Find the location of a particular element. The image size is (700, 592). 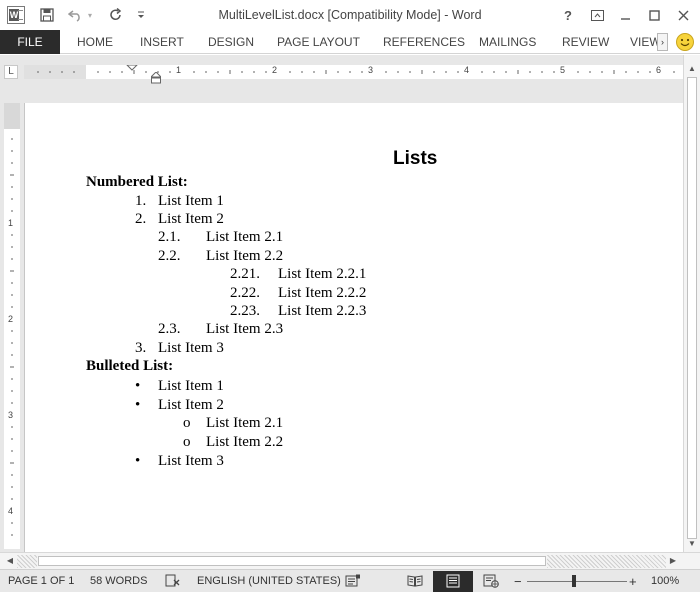

scroll-right-icon: ▶ is located at coordinates (673, 561).